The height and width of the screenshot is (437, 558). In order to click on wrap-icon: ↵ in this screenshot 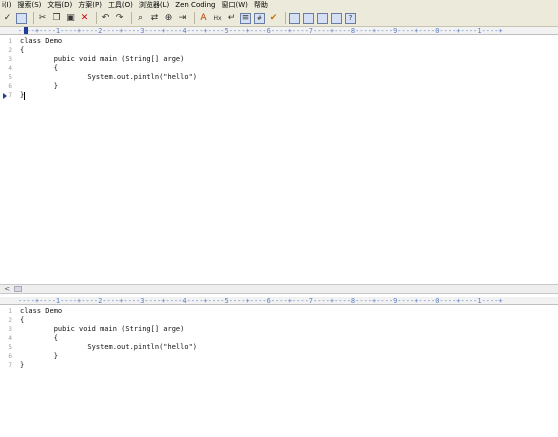, I will do `click(231, 18)`.